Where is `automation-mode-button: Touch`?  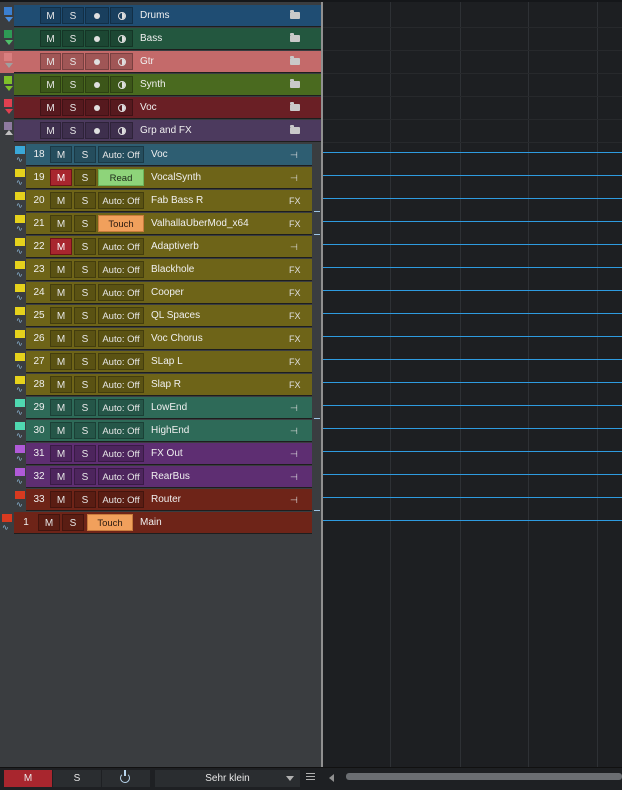 automation-mode-button: Touch is located at coordinates (110, 522).